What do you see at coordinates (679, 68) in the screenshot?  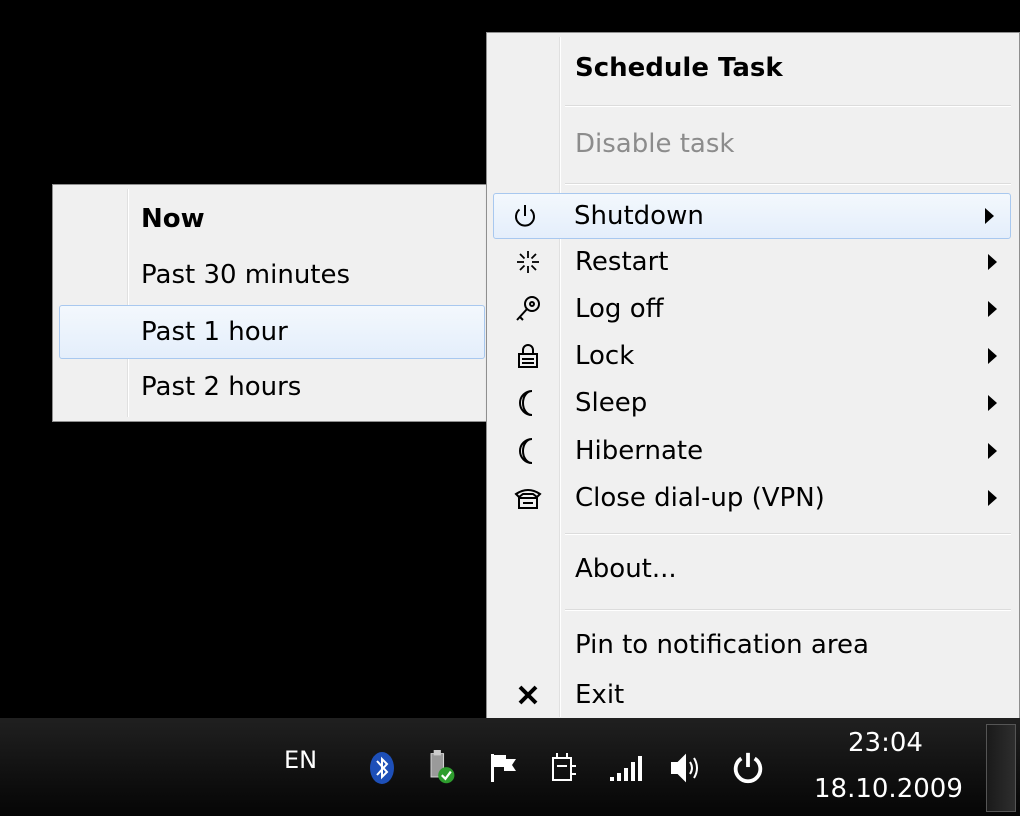 I see `menu-title-label: Schedule Task` at bounding box center [679, 68].